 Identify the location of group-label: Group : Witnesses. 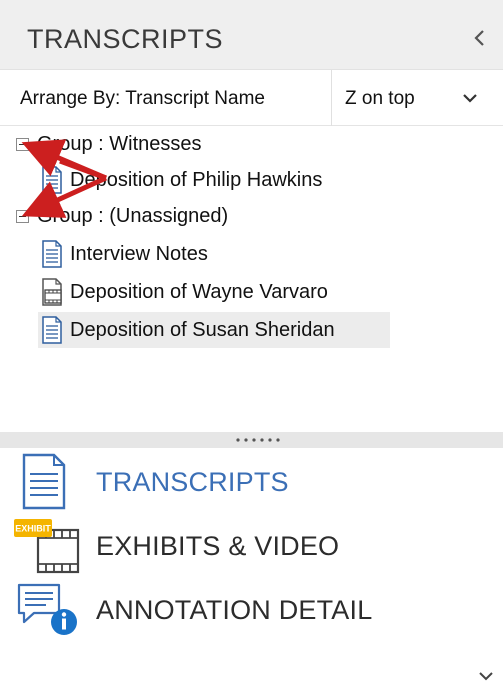
(119, 143).